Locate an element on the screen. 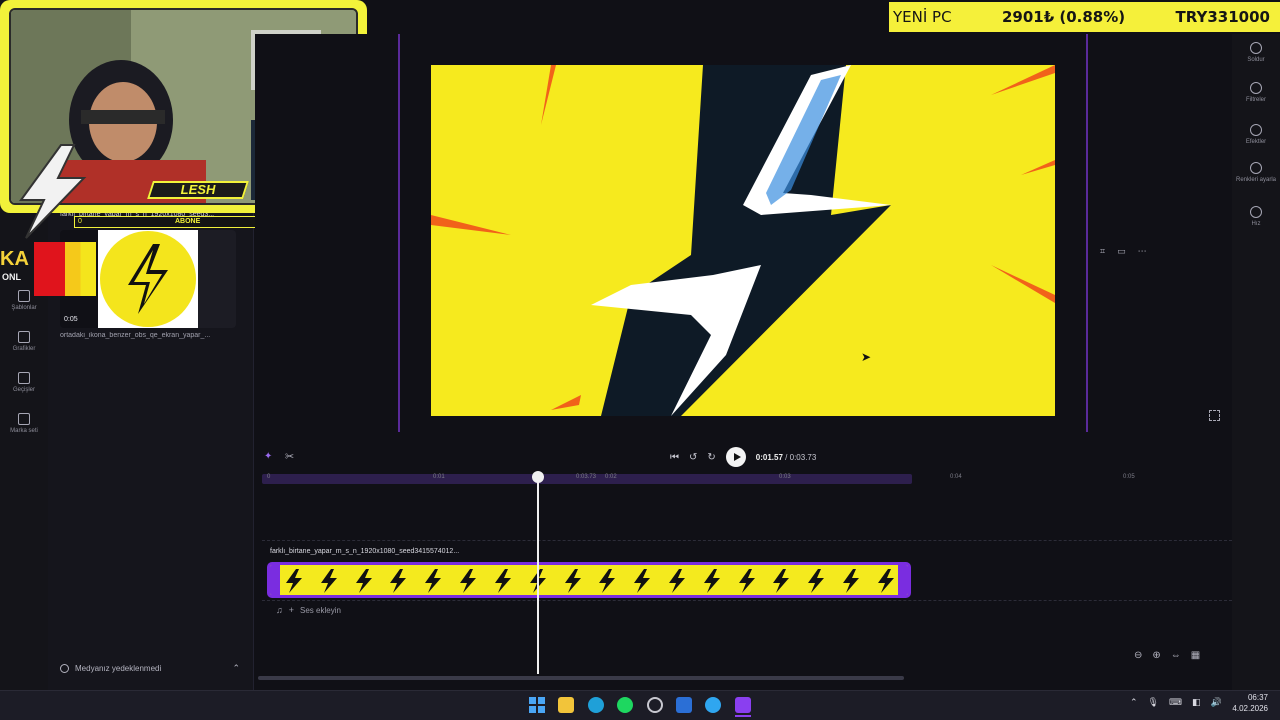 The image size is (1280, 720). right-item-fade: Soldur is located at coordinates (1256, 53).